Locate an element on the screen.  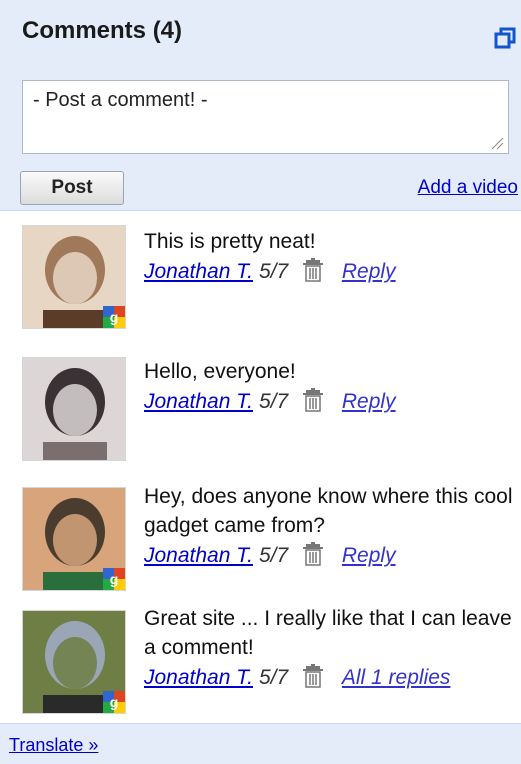
comment-text: Hello, everyone! is located at coordinates (220, 371).